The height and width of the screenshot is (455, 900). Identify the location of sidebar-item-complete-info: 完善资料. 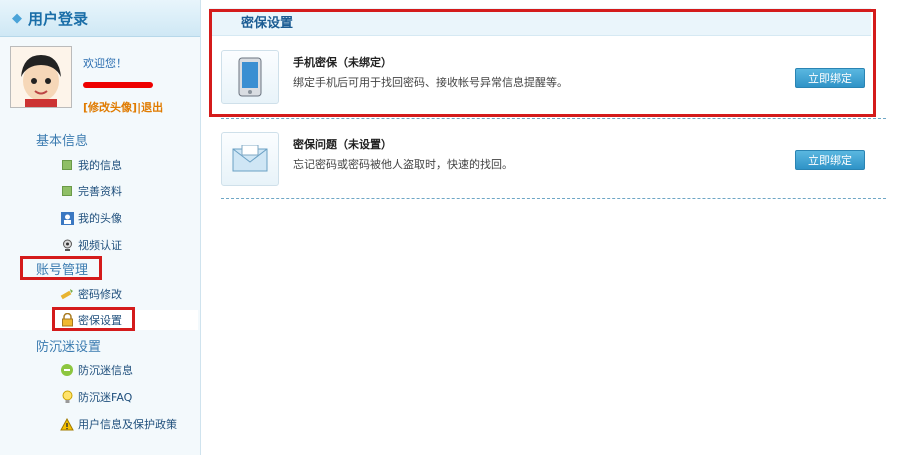
(91, 191).